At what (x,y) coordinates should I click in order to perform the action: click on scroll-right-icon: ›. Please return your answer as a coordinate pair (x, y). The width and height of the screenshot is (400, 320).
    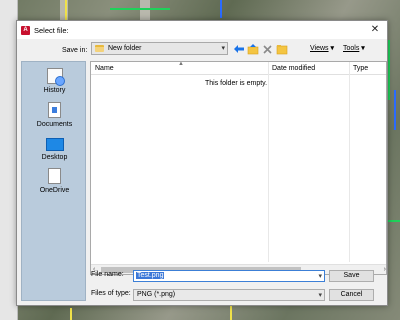
    Looking at the image, I should click on (385, 269).